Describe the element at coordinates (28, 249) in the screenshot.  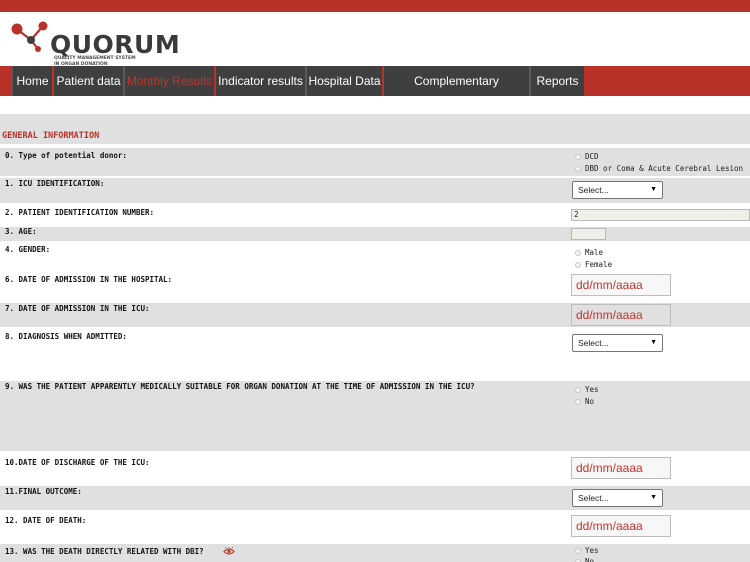
I see `question-label: 4. GENDER:` at that location.